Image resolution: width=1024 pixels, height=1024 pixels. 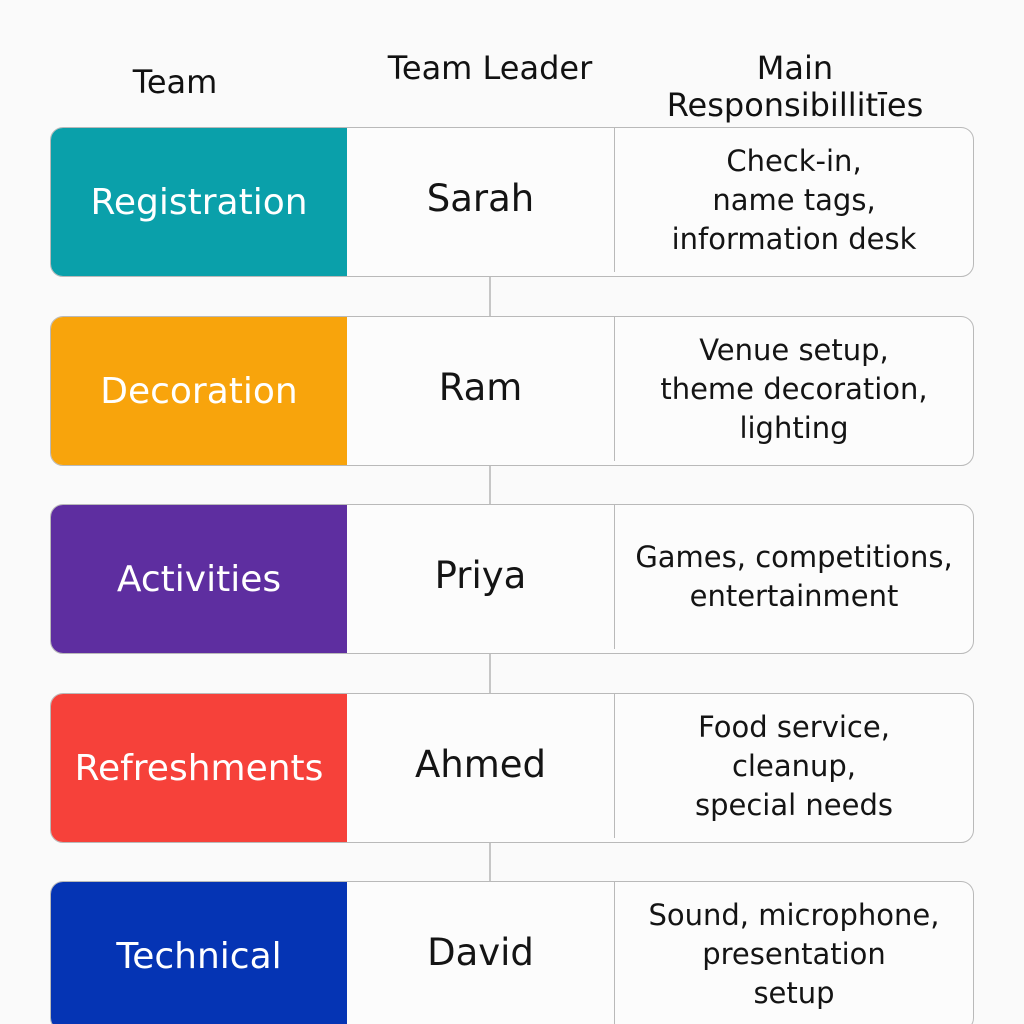 What do you see at coordinates (199, 579) in the screenshot?
I see `team-cell: Activities` at bounding box center [199, 579].